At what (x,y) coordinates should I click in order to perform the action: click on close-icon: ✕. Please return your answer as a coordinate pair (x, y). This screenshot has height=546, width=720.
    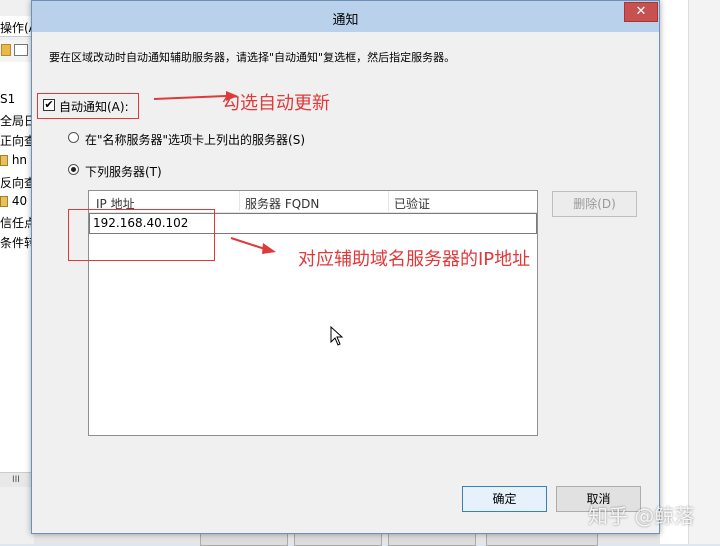
    Looking at the image, I should click on (641, 11).